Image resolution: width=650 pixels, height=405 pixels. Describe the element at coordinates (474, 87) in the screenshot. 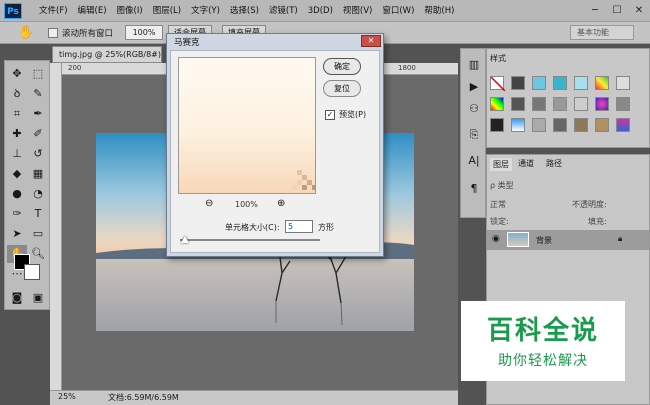

I see `actions-panel-icon: ▶` at that location.